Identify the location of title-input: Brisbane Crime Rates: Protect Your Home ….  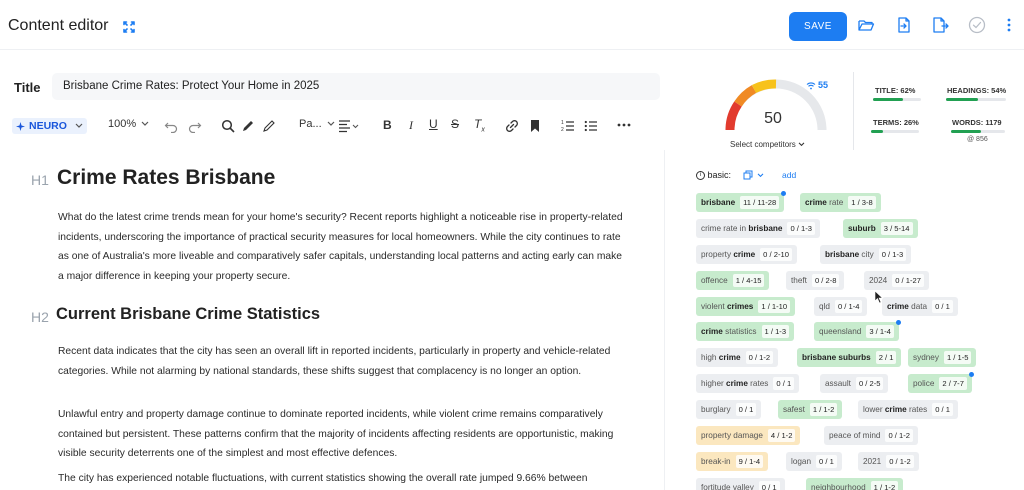
(356, 86).